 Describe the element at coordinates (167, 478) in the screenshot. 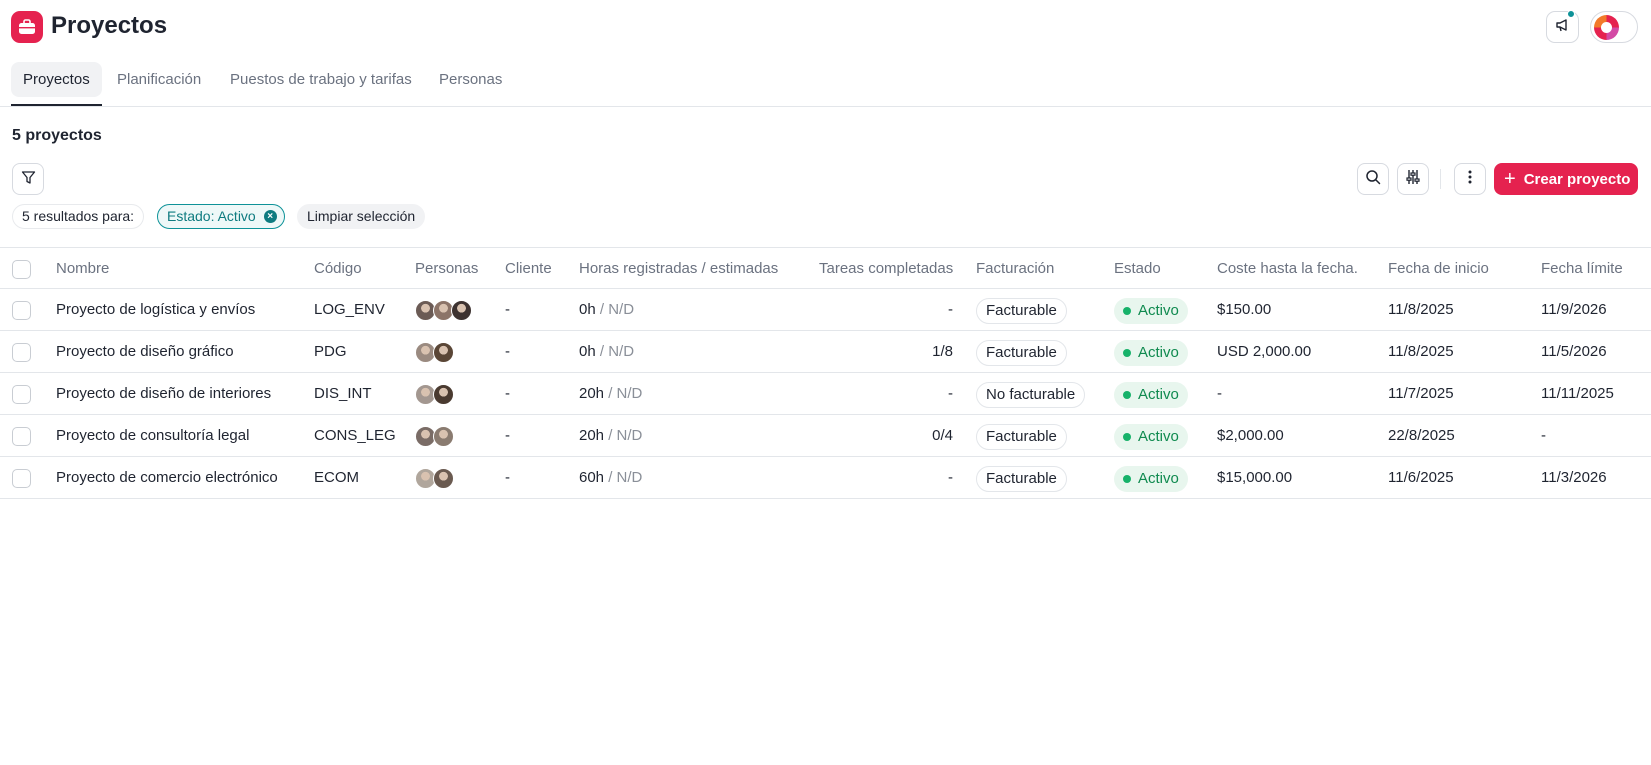

I see `project-name: Proyecto de comercio electrónico` at that location.